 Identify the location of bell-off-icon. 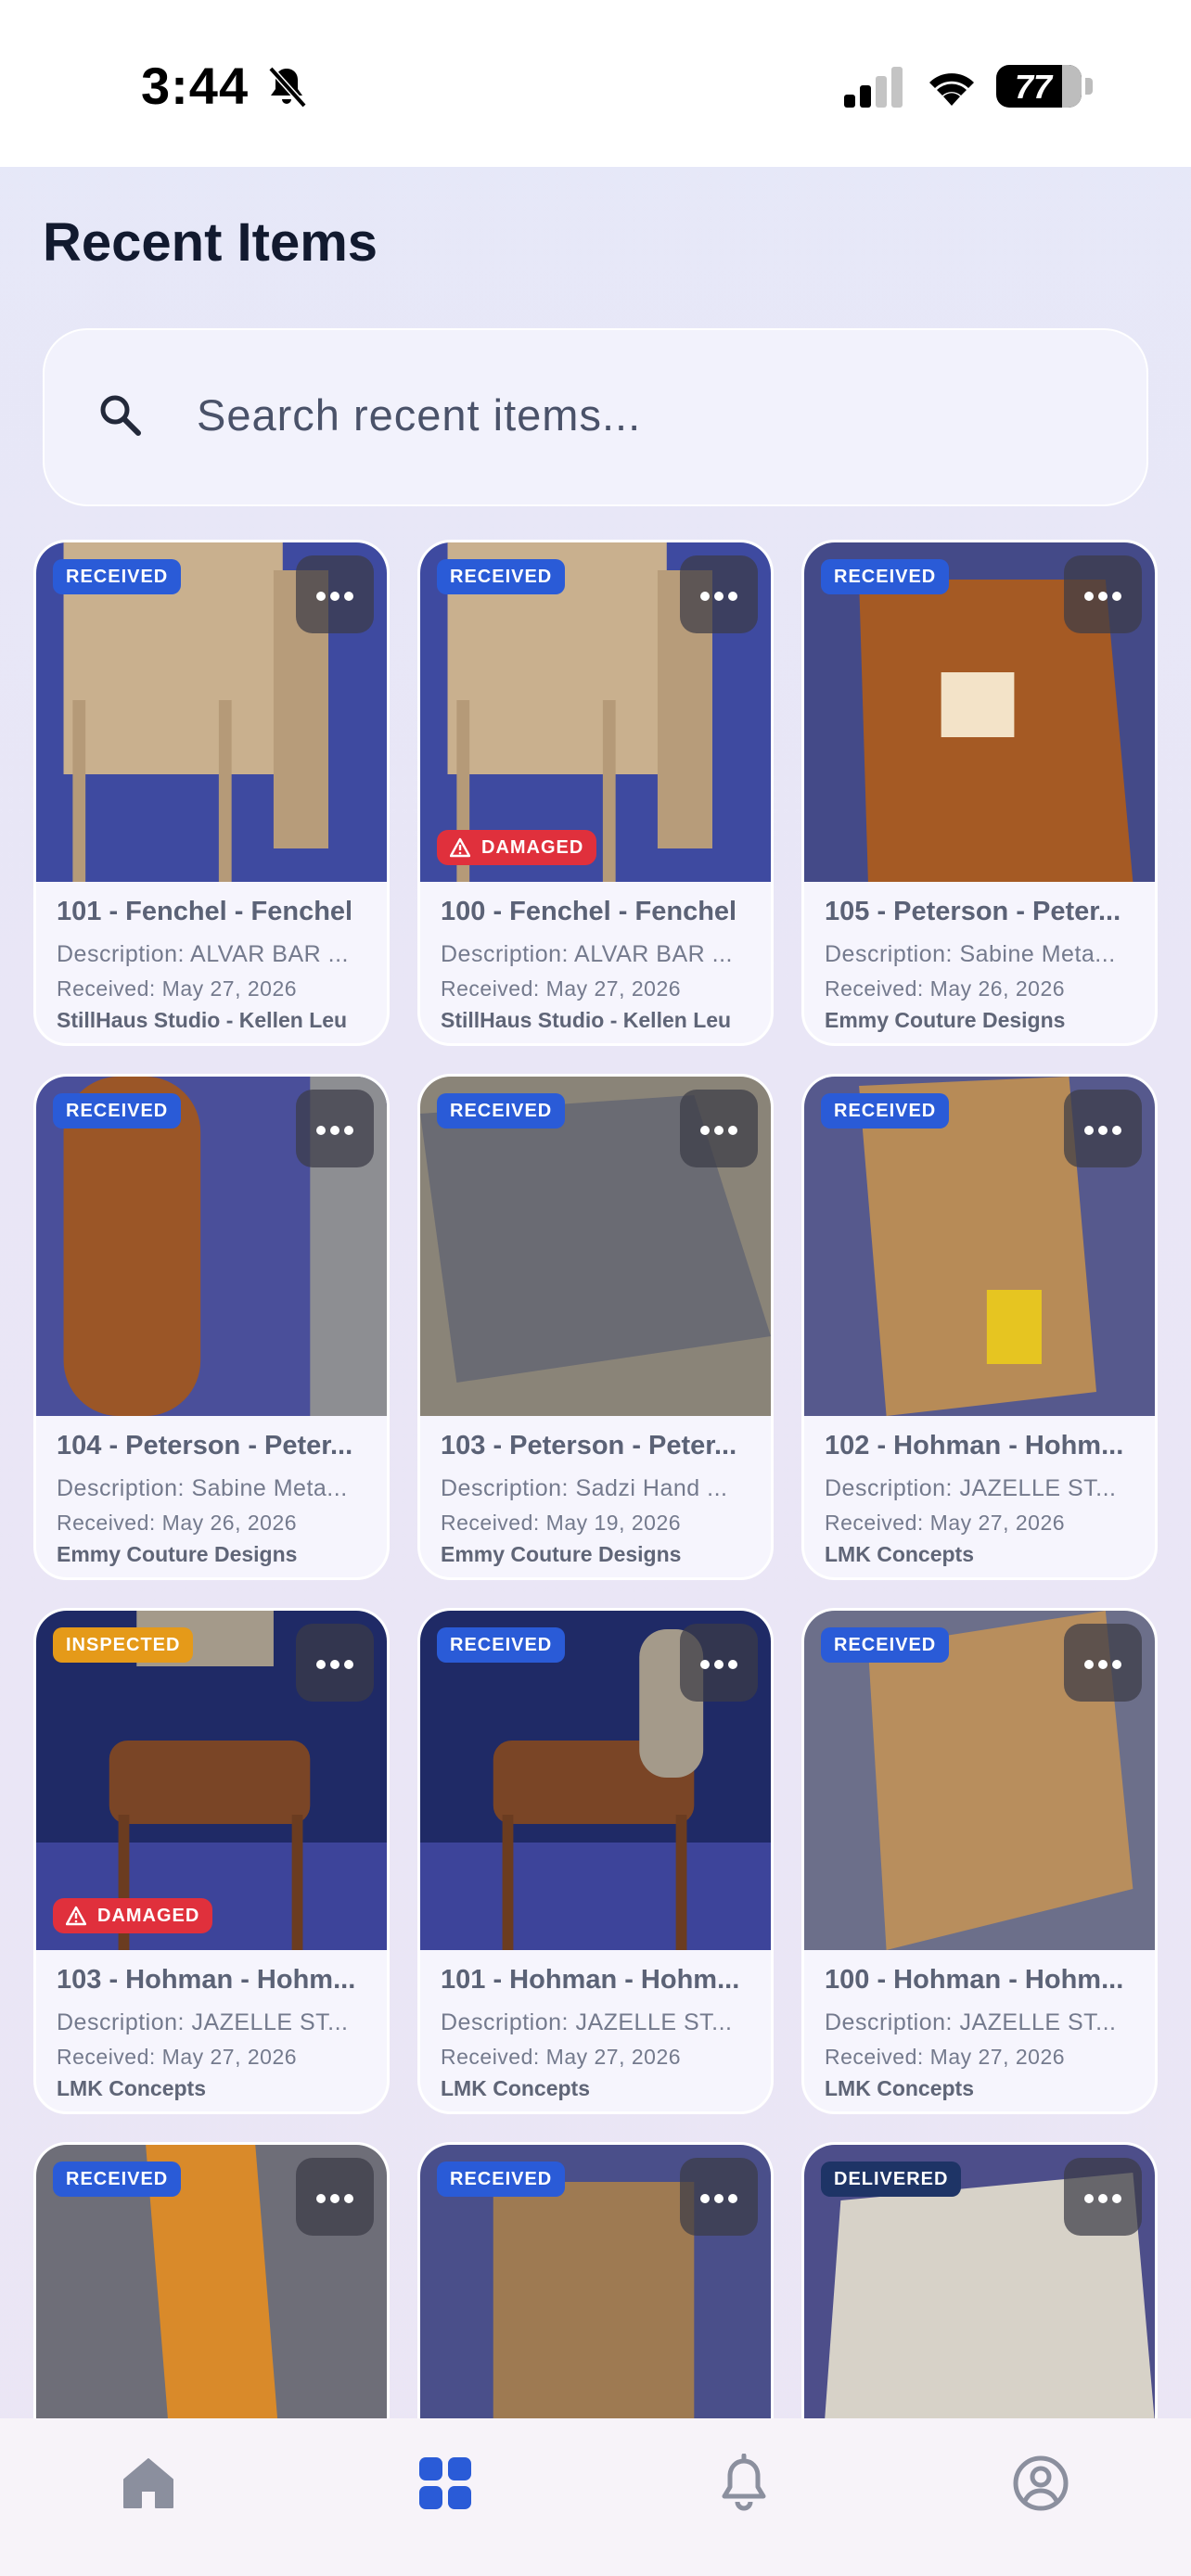
(287, 87).